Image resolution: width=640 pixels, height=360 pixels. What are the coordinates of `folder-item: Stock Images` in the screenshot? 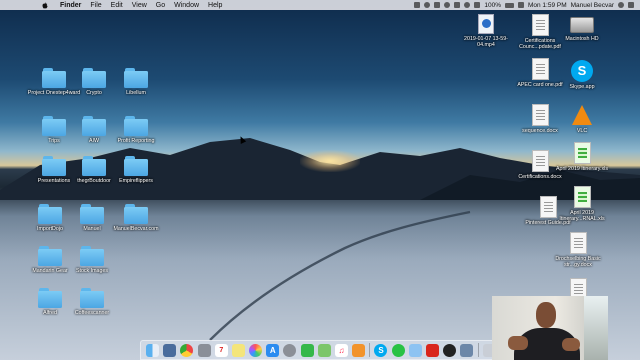 It's located at (92, 260).